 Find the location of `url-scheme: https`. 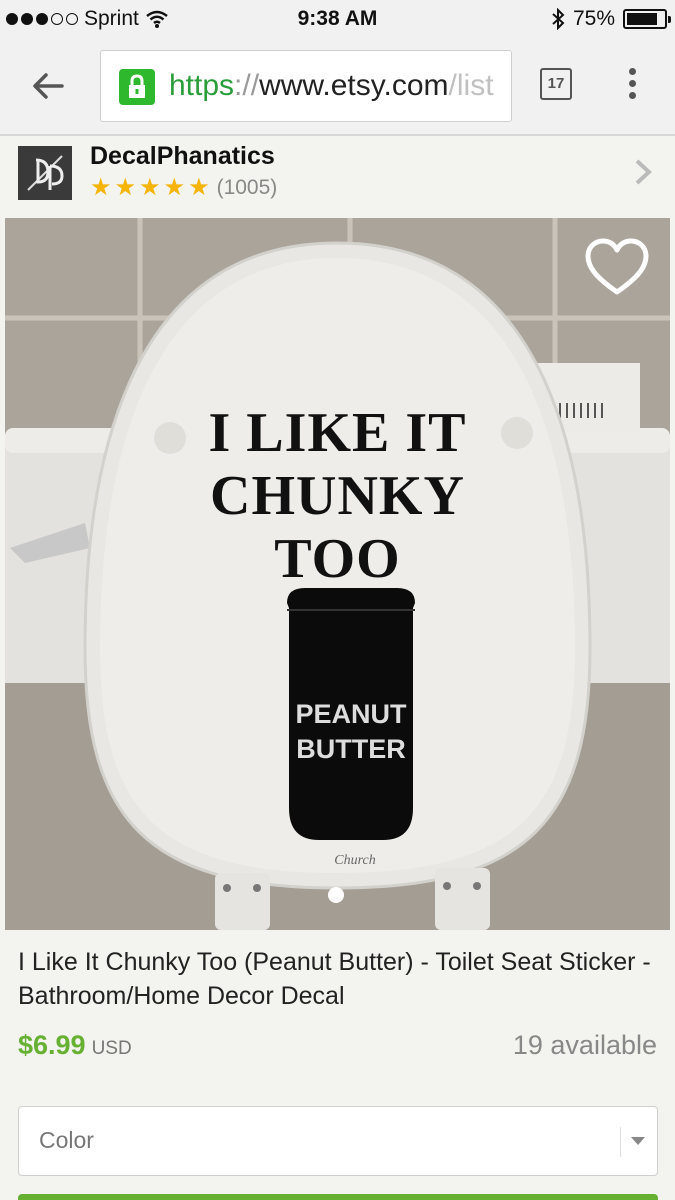

url-scheme: https is located at coordinates (202, 85).